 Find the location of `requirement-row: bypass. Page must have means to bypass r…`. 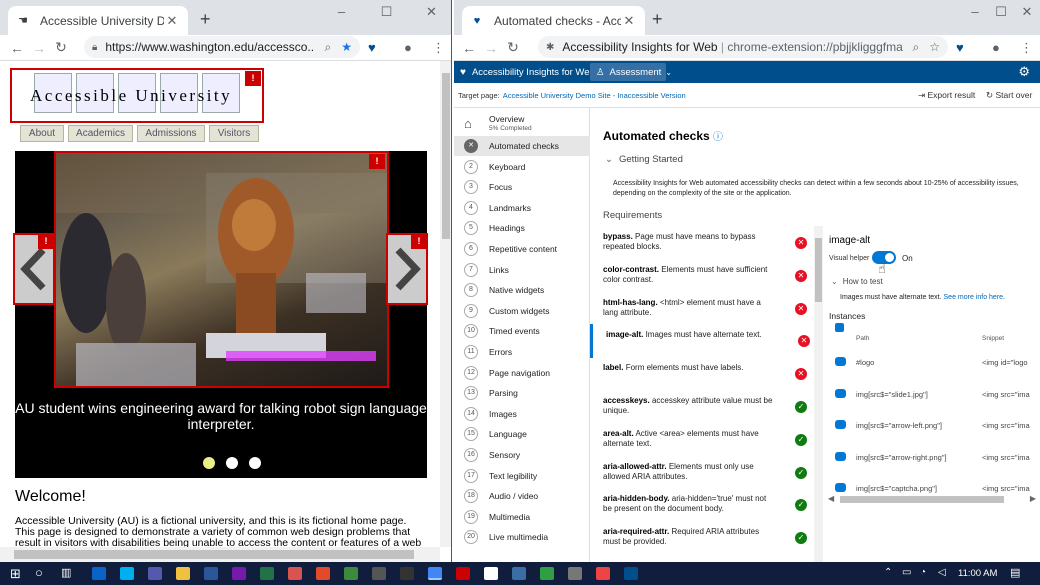

requirement-row: bypass. Page must have means to bypass r… is located at coordinates (700, 243).